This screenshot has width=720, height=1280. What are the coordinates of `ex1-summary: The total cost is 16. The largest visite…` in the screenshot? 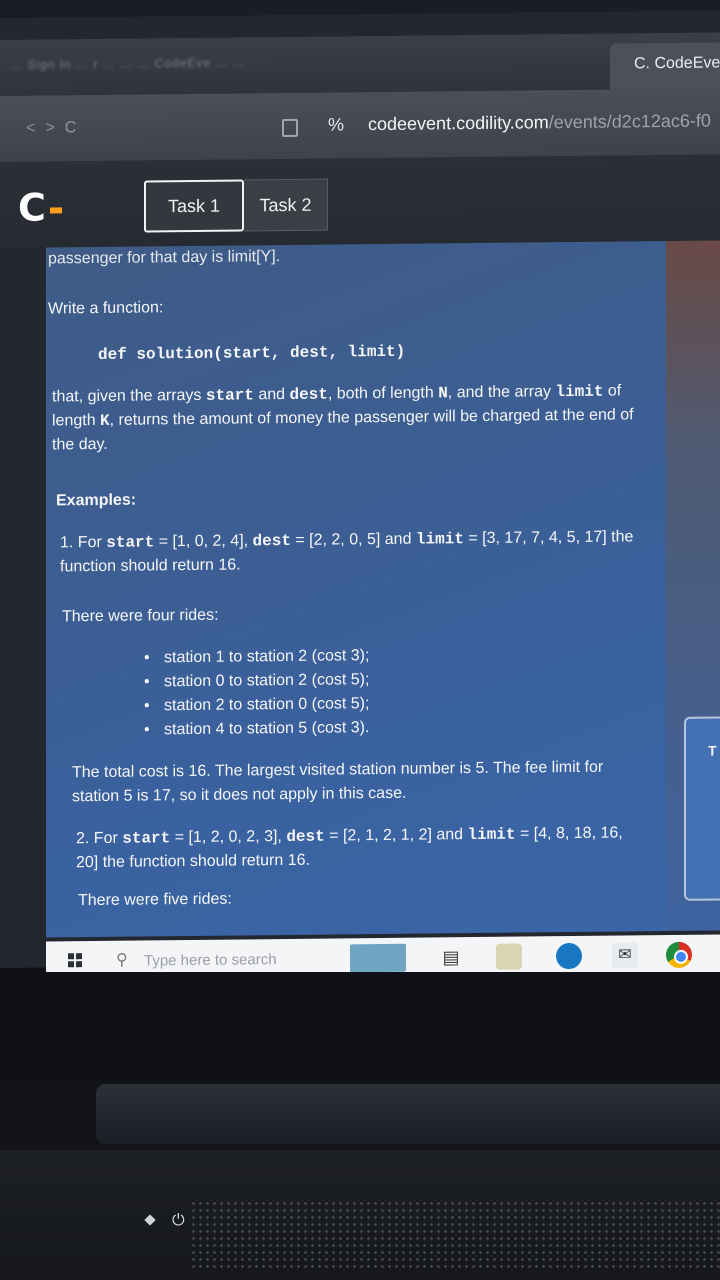 It's located at (338, 782).